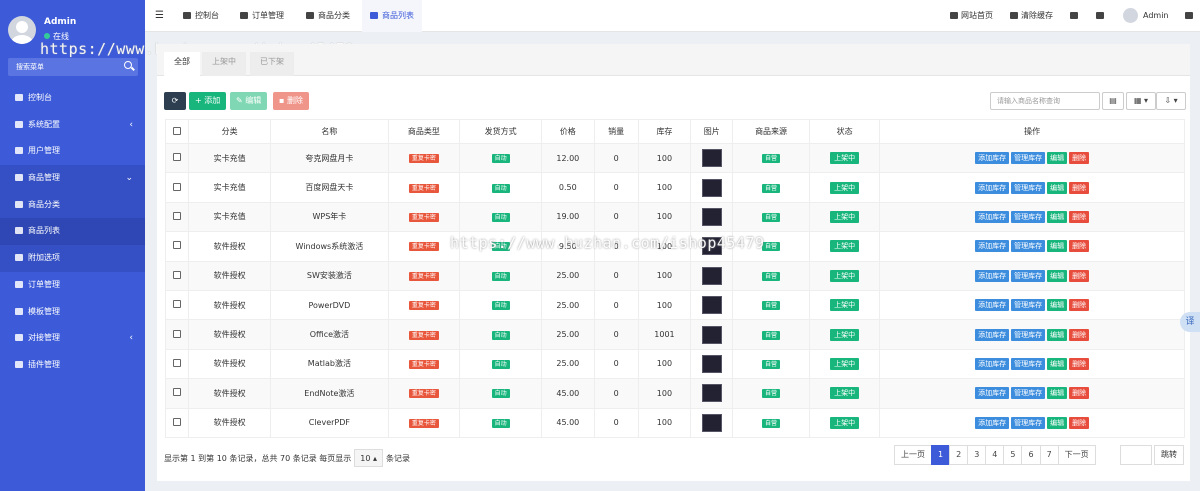 This screenshot has width=1200, height=491. I want to click on select-all-checkbox, so click(177, 130).